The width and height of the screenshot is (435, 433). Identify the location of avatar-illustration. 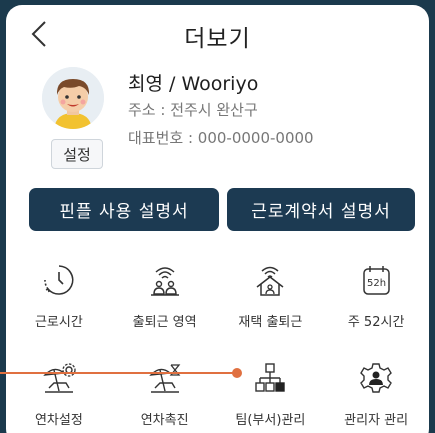
(73, 98).